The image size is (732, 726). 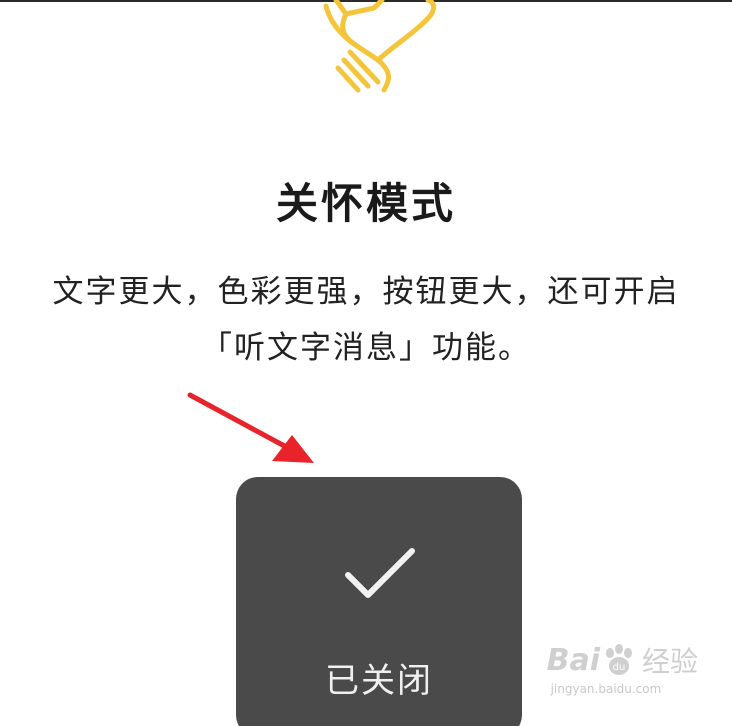 What do you see at coordinates (365, 203) in the screenshot?
I see `page-title: 关怀模式` at bounding box center [365, 203].